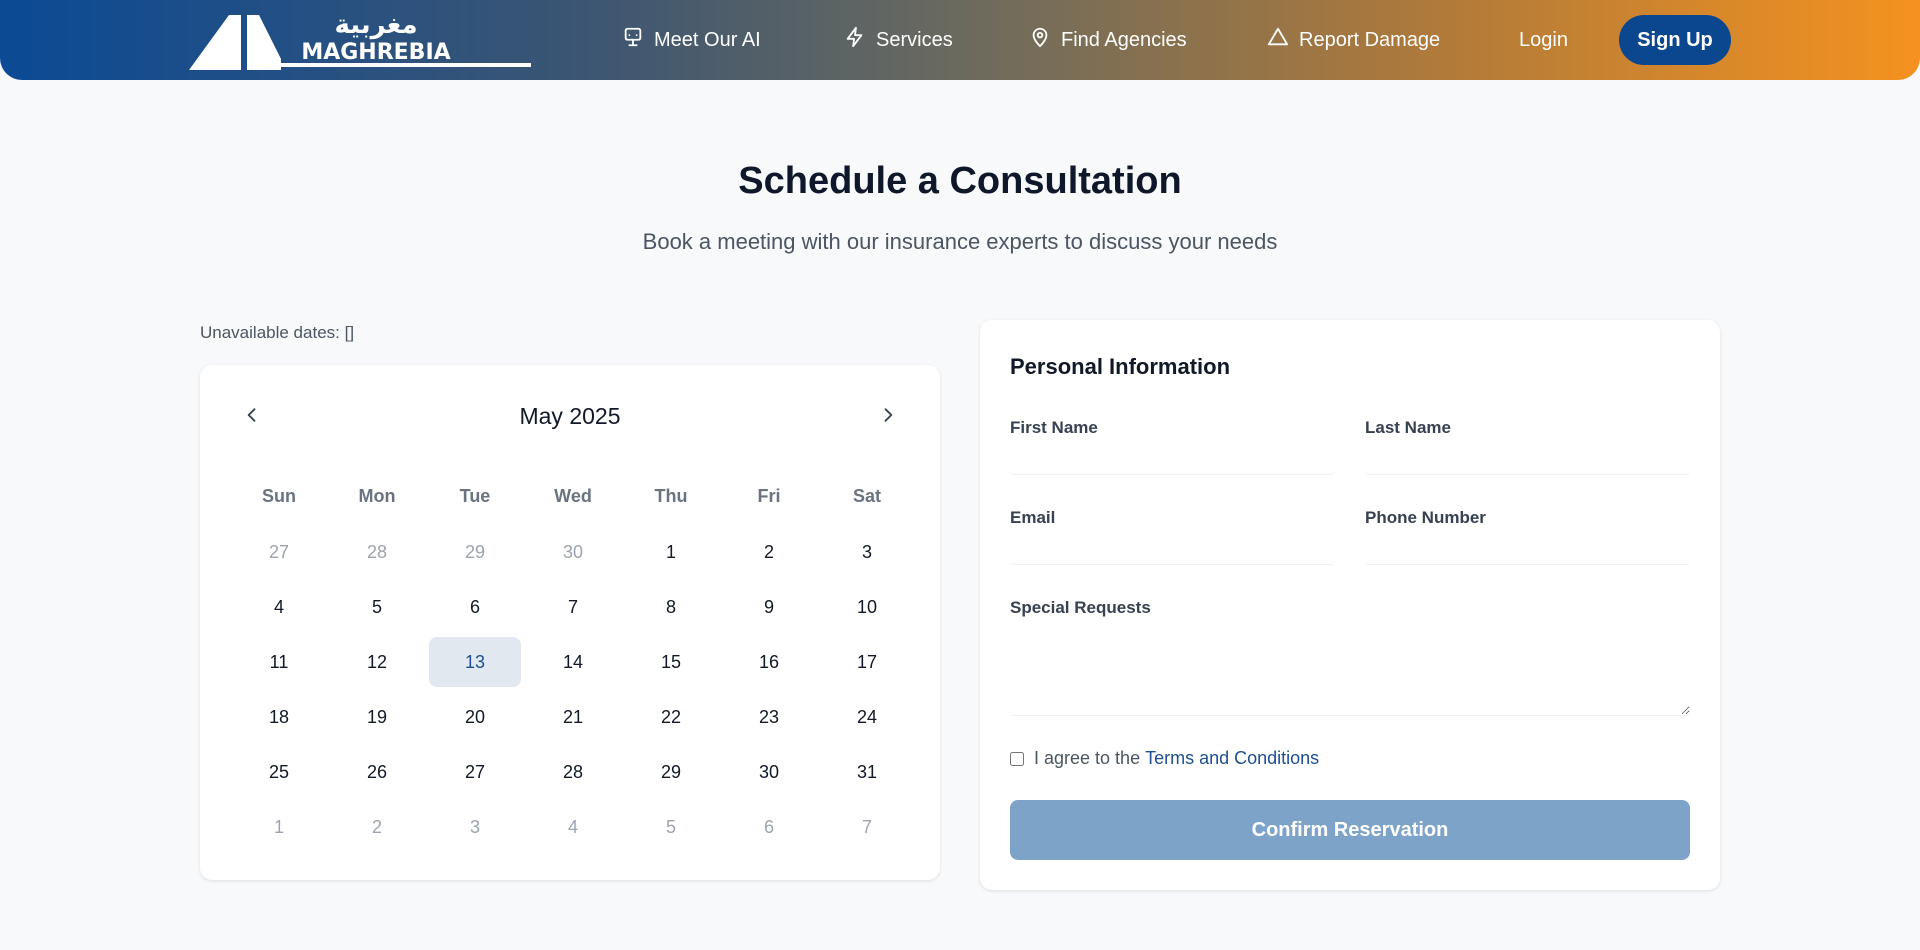  What do you see at coordinates (377, 662) in the screenshot?
I see `calendar-day: 12` at bounding box center [377, 662].